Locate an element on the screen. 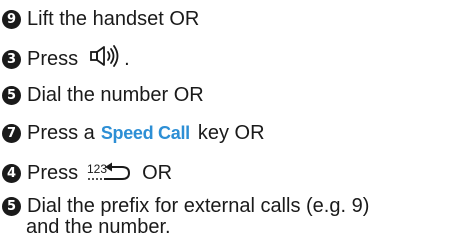 The height and width of the screenshot is (244, 449). step-text: OR is located at coordinates (157, 173).